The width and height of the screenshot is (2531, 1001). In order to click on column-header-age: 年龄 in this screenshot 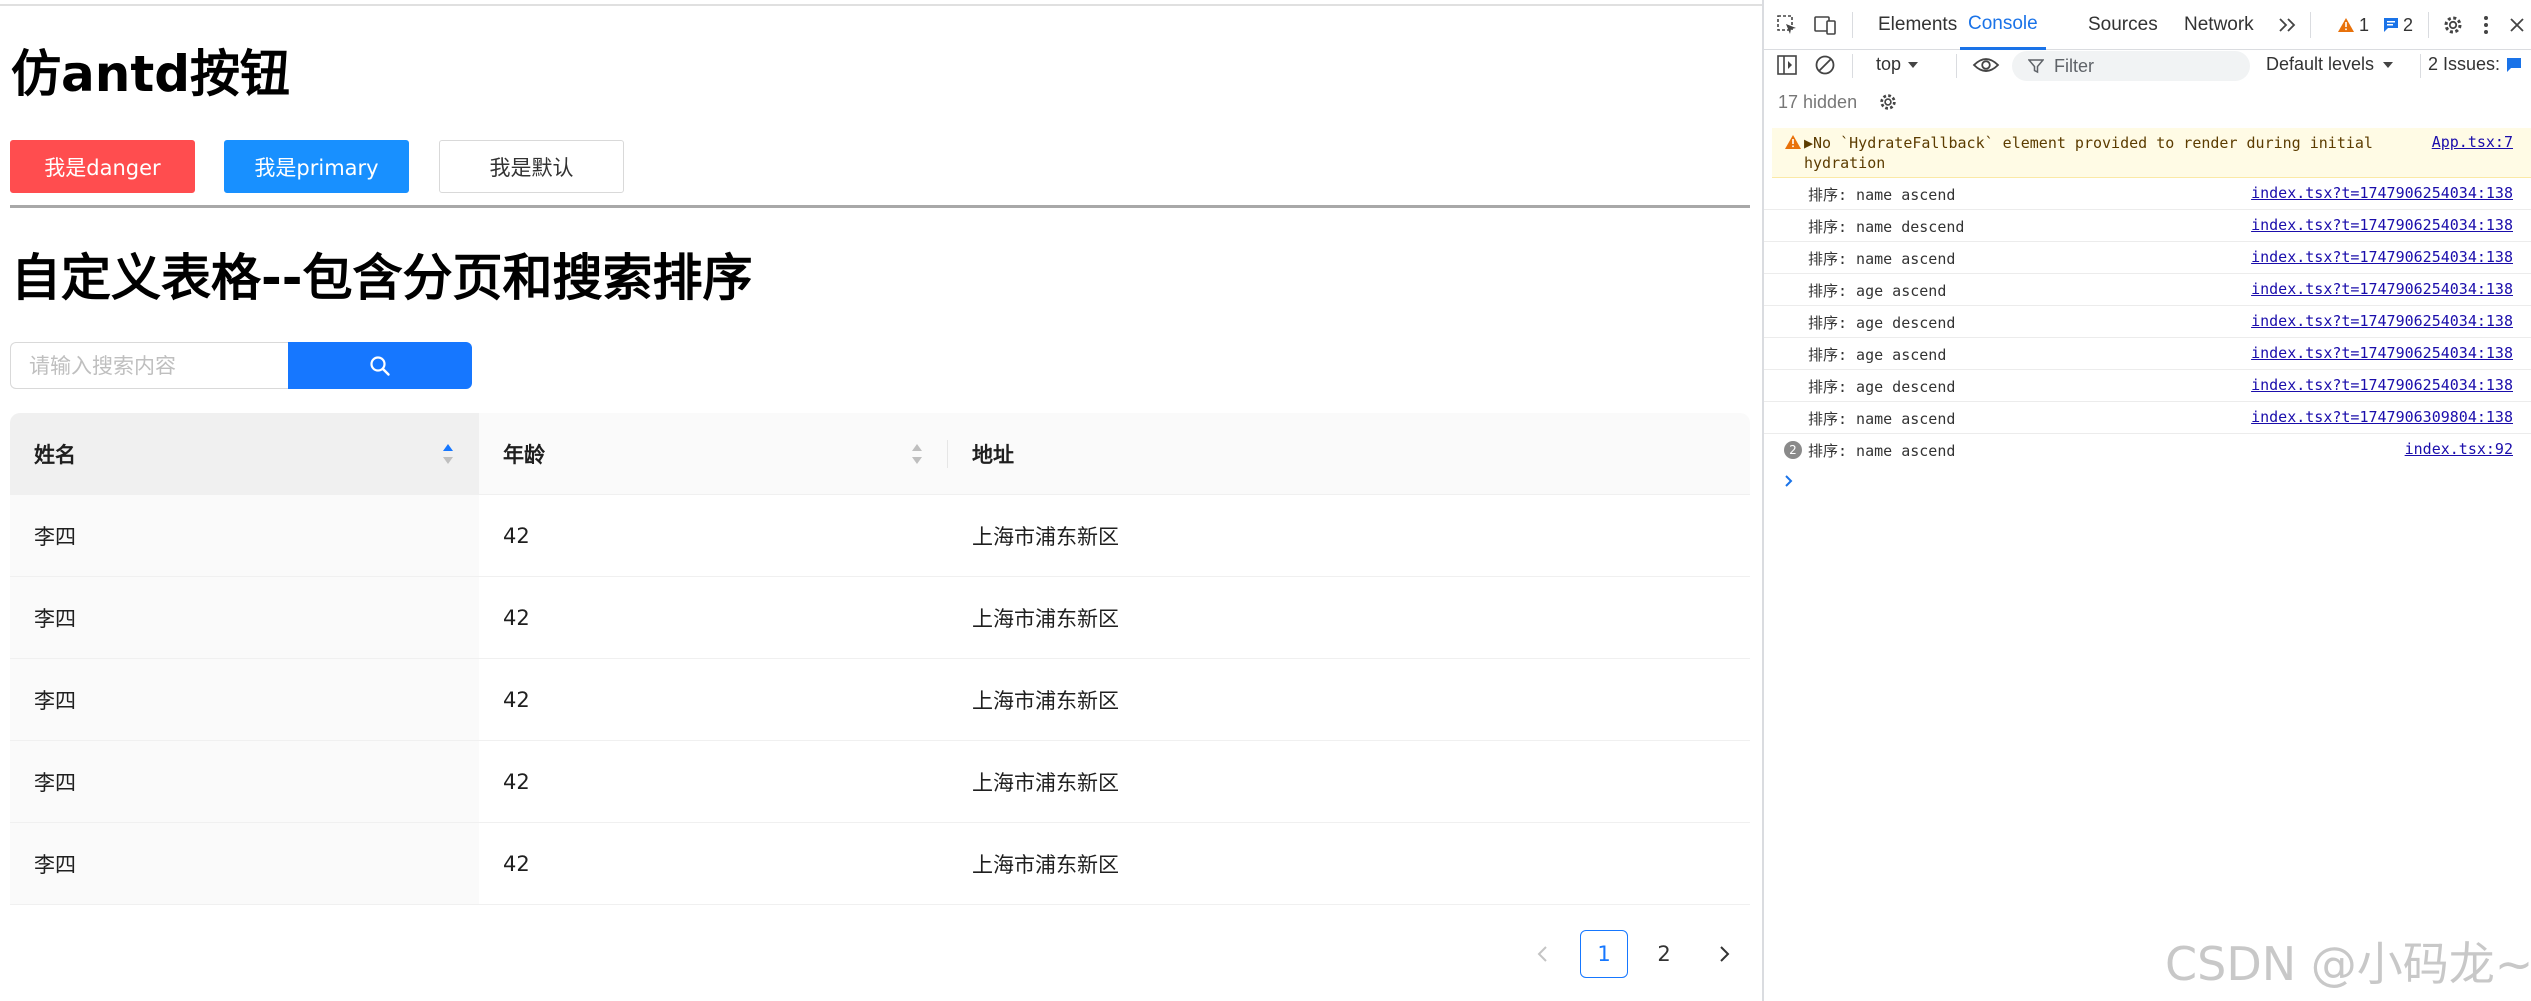, I will do `click(713, 454)`.